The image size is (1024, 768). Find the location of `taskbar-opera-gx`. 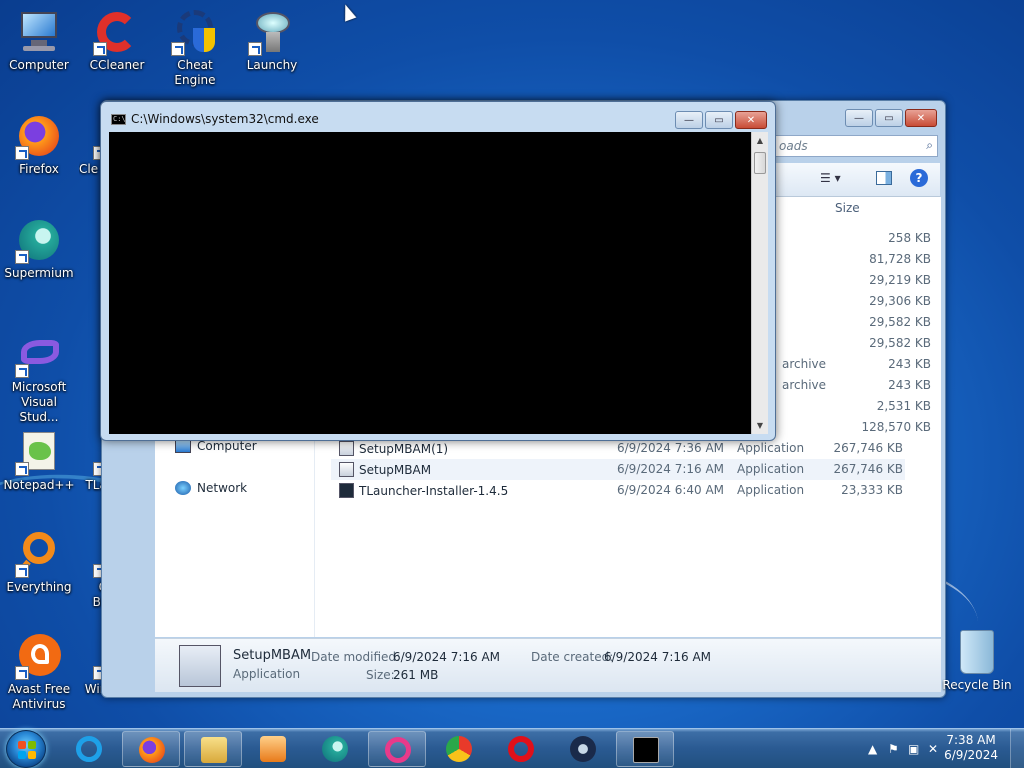

taskbar-opera-gx is located at coordinates (397, 749).